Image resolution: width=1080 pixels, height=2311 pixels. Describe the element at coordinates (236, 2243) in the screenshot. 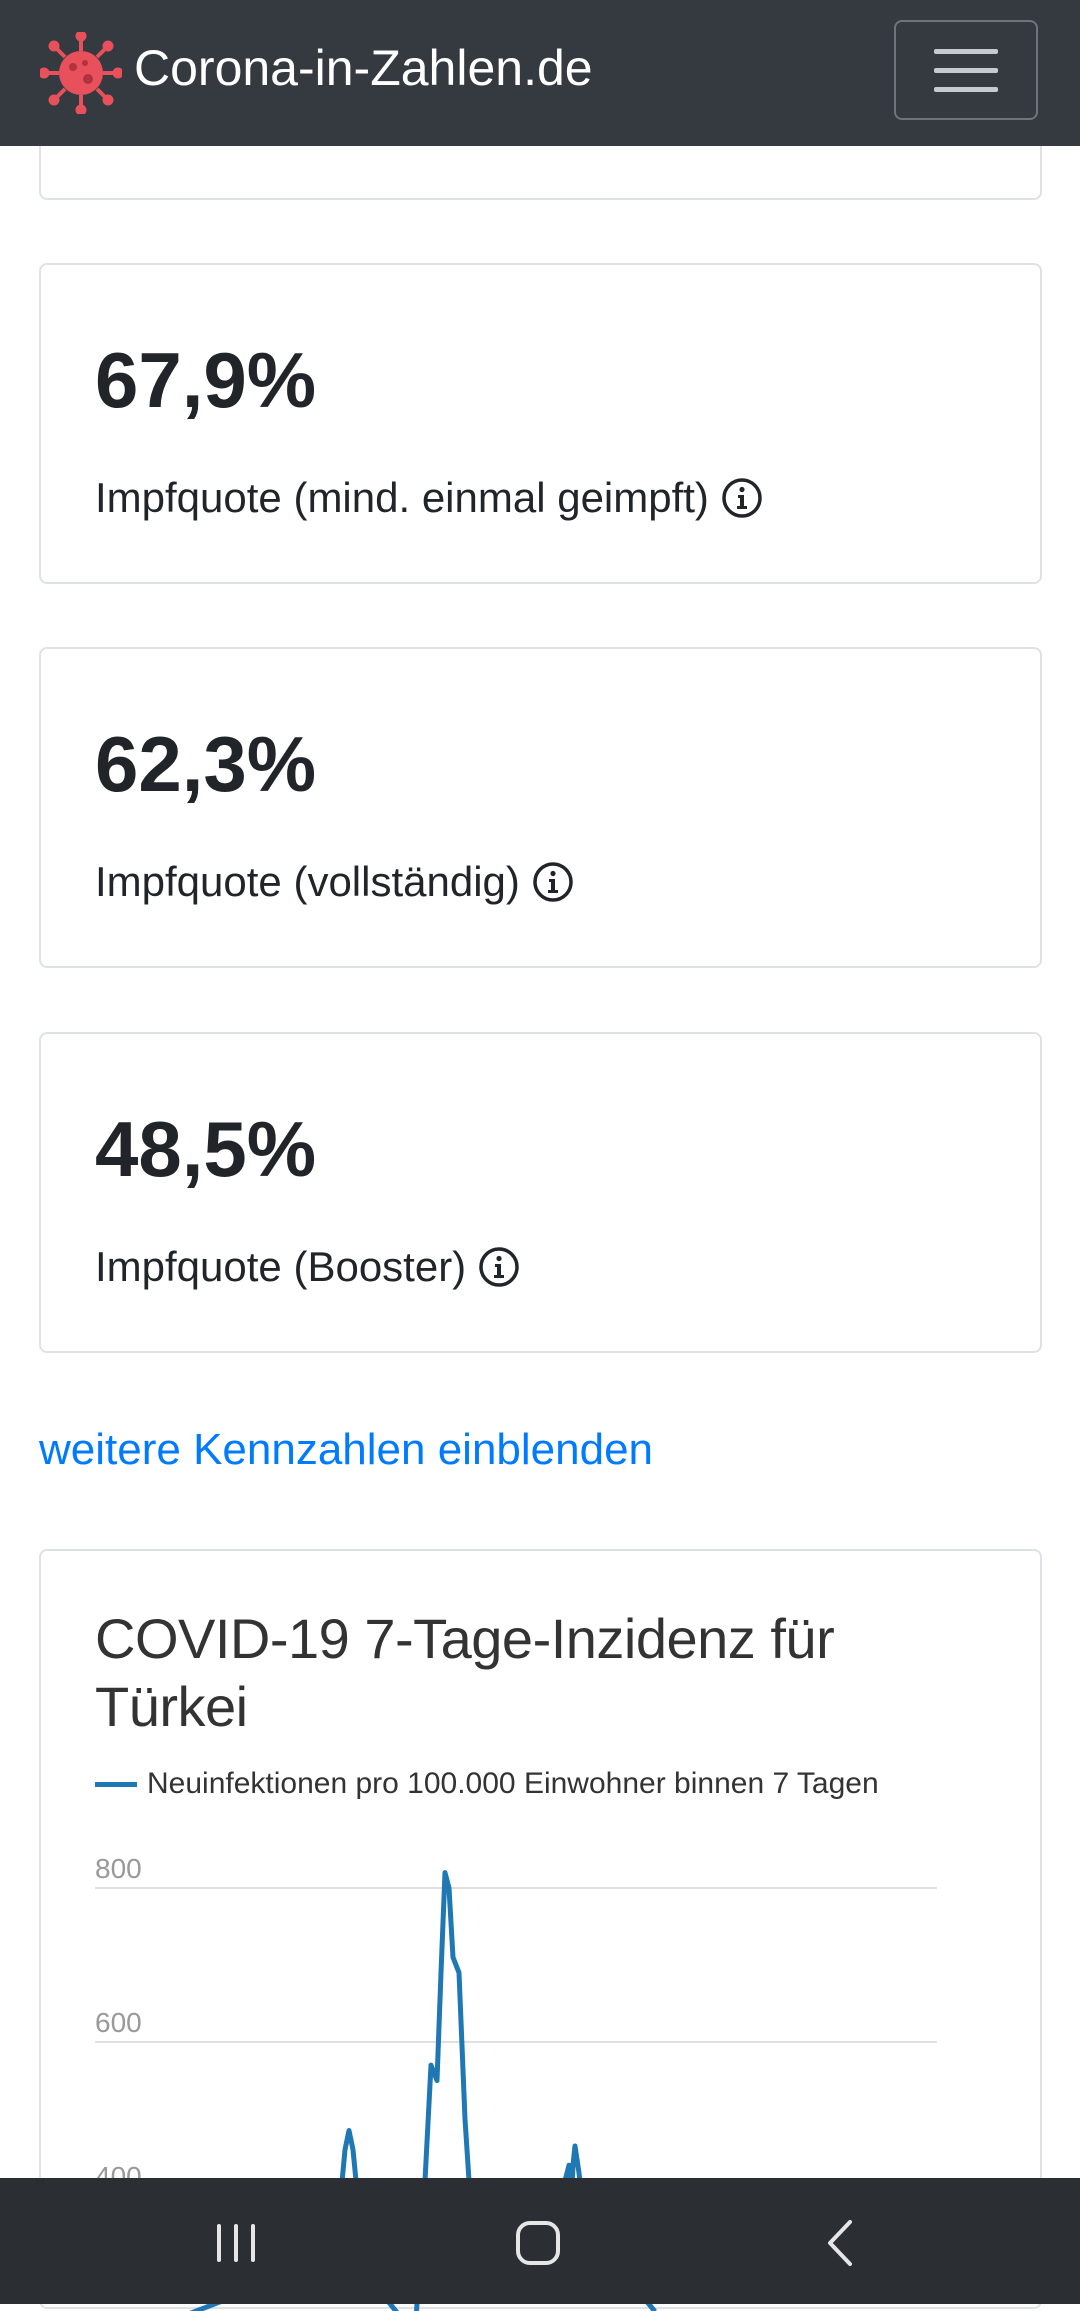

I see `recents-icon` at that location.